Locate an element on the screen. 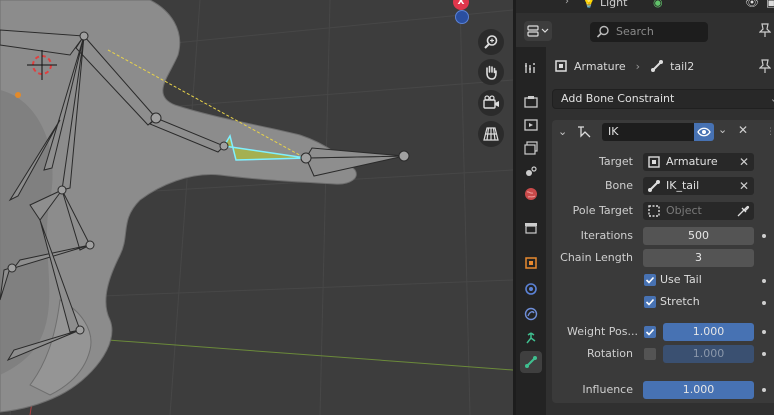 This screenshot has height=415, width=774. grid-perspective-icon is located at coordinates (491, 134).